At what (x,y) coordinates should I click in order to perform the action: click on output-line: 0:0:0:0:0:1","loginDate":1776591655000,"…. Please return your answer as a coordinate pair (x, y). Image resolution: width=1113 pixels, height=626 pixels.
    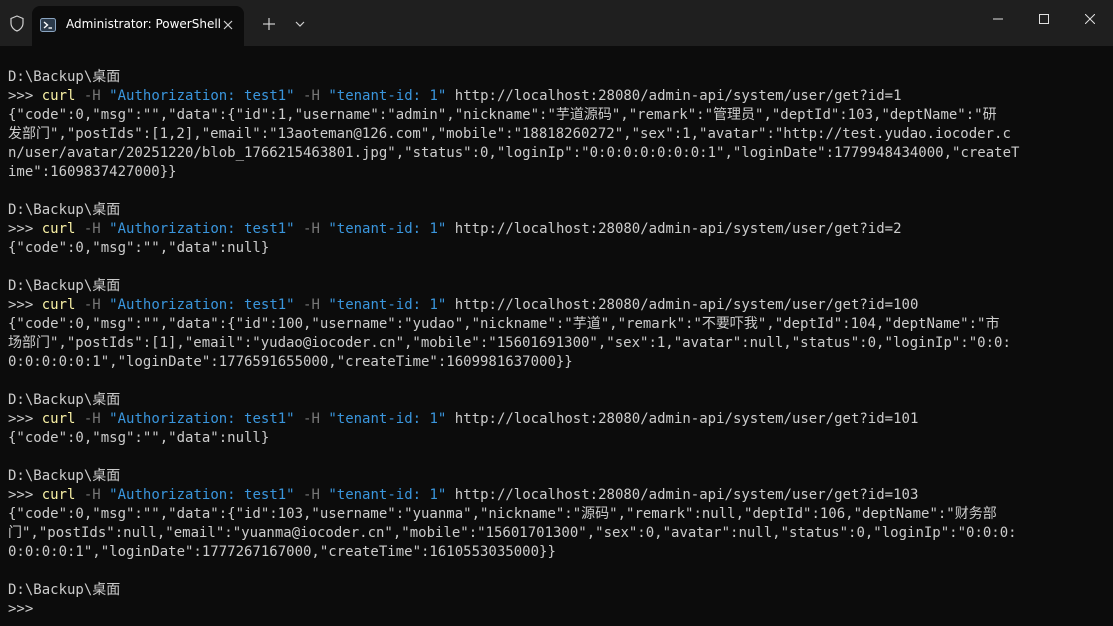
    Looking at the image, I should click on (290, 362).